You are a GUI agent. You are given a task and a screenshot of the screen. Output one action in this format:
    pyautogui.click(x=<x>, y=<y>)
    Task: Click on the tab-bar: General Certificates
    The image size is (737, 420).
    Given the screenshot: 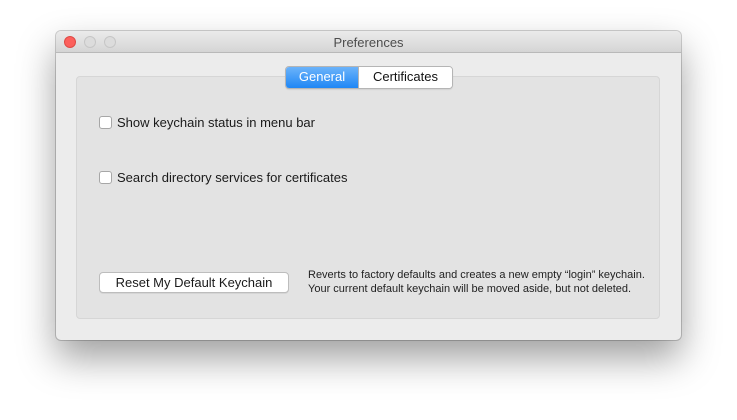 What is the action you would take?
    pyautogui.click(x=369, y=77)
    